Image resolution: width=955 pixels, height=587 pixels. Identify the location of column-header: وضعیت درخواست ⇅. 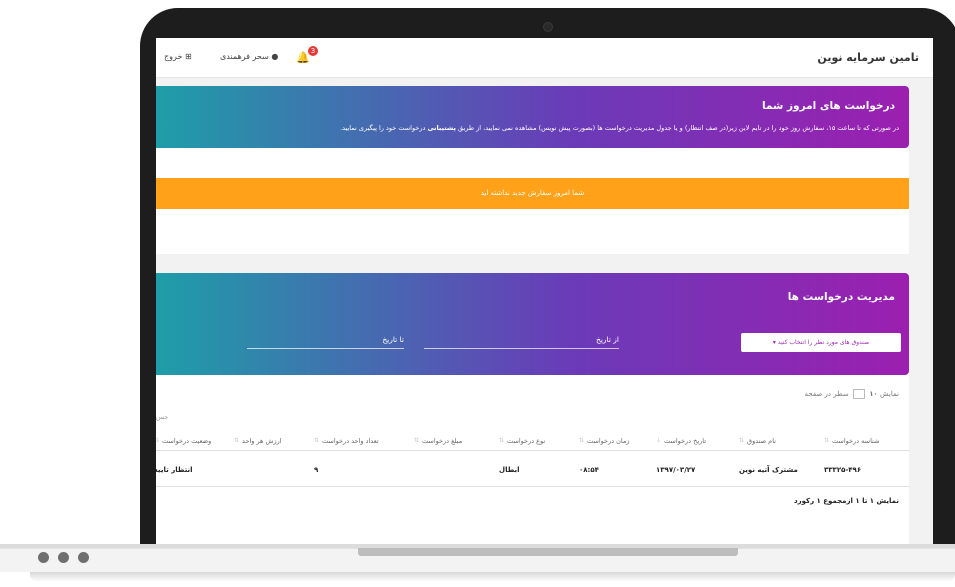
(190, 440).